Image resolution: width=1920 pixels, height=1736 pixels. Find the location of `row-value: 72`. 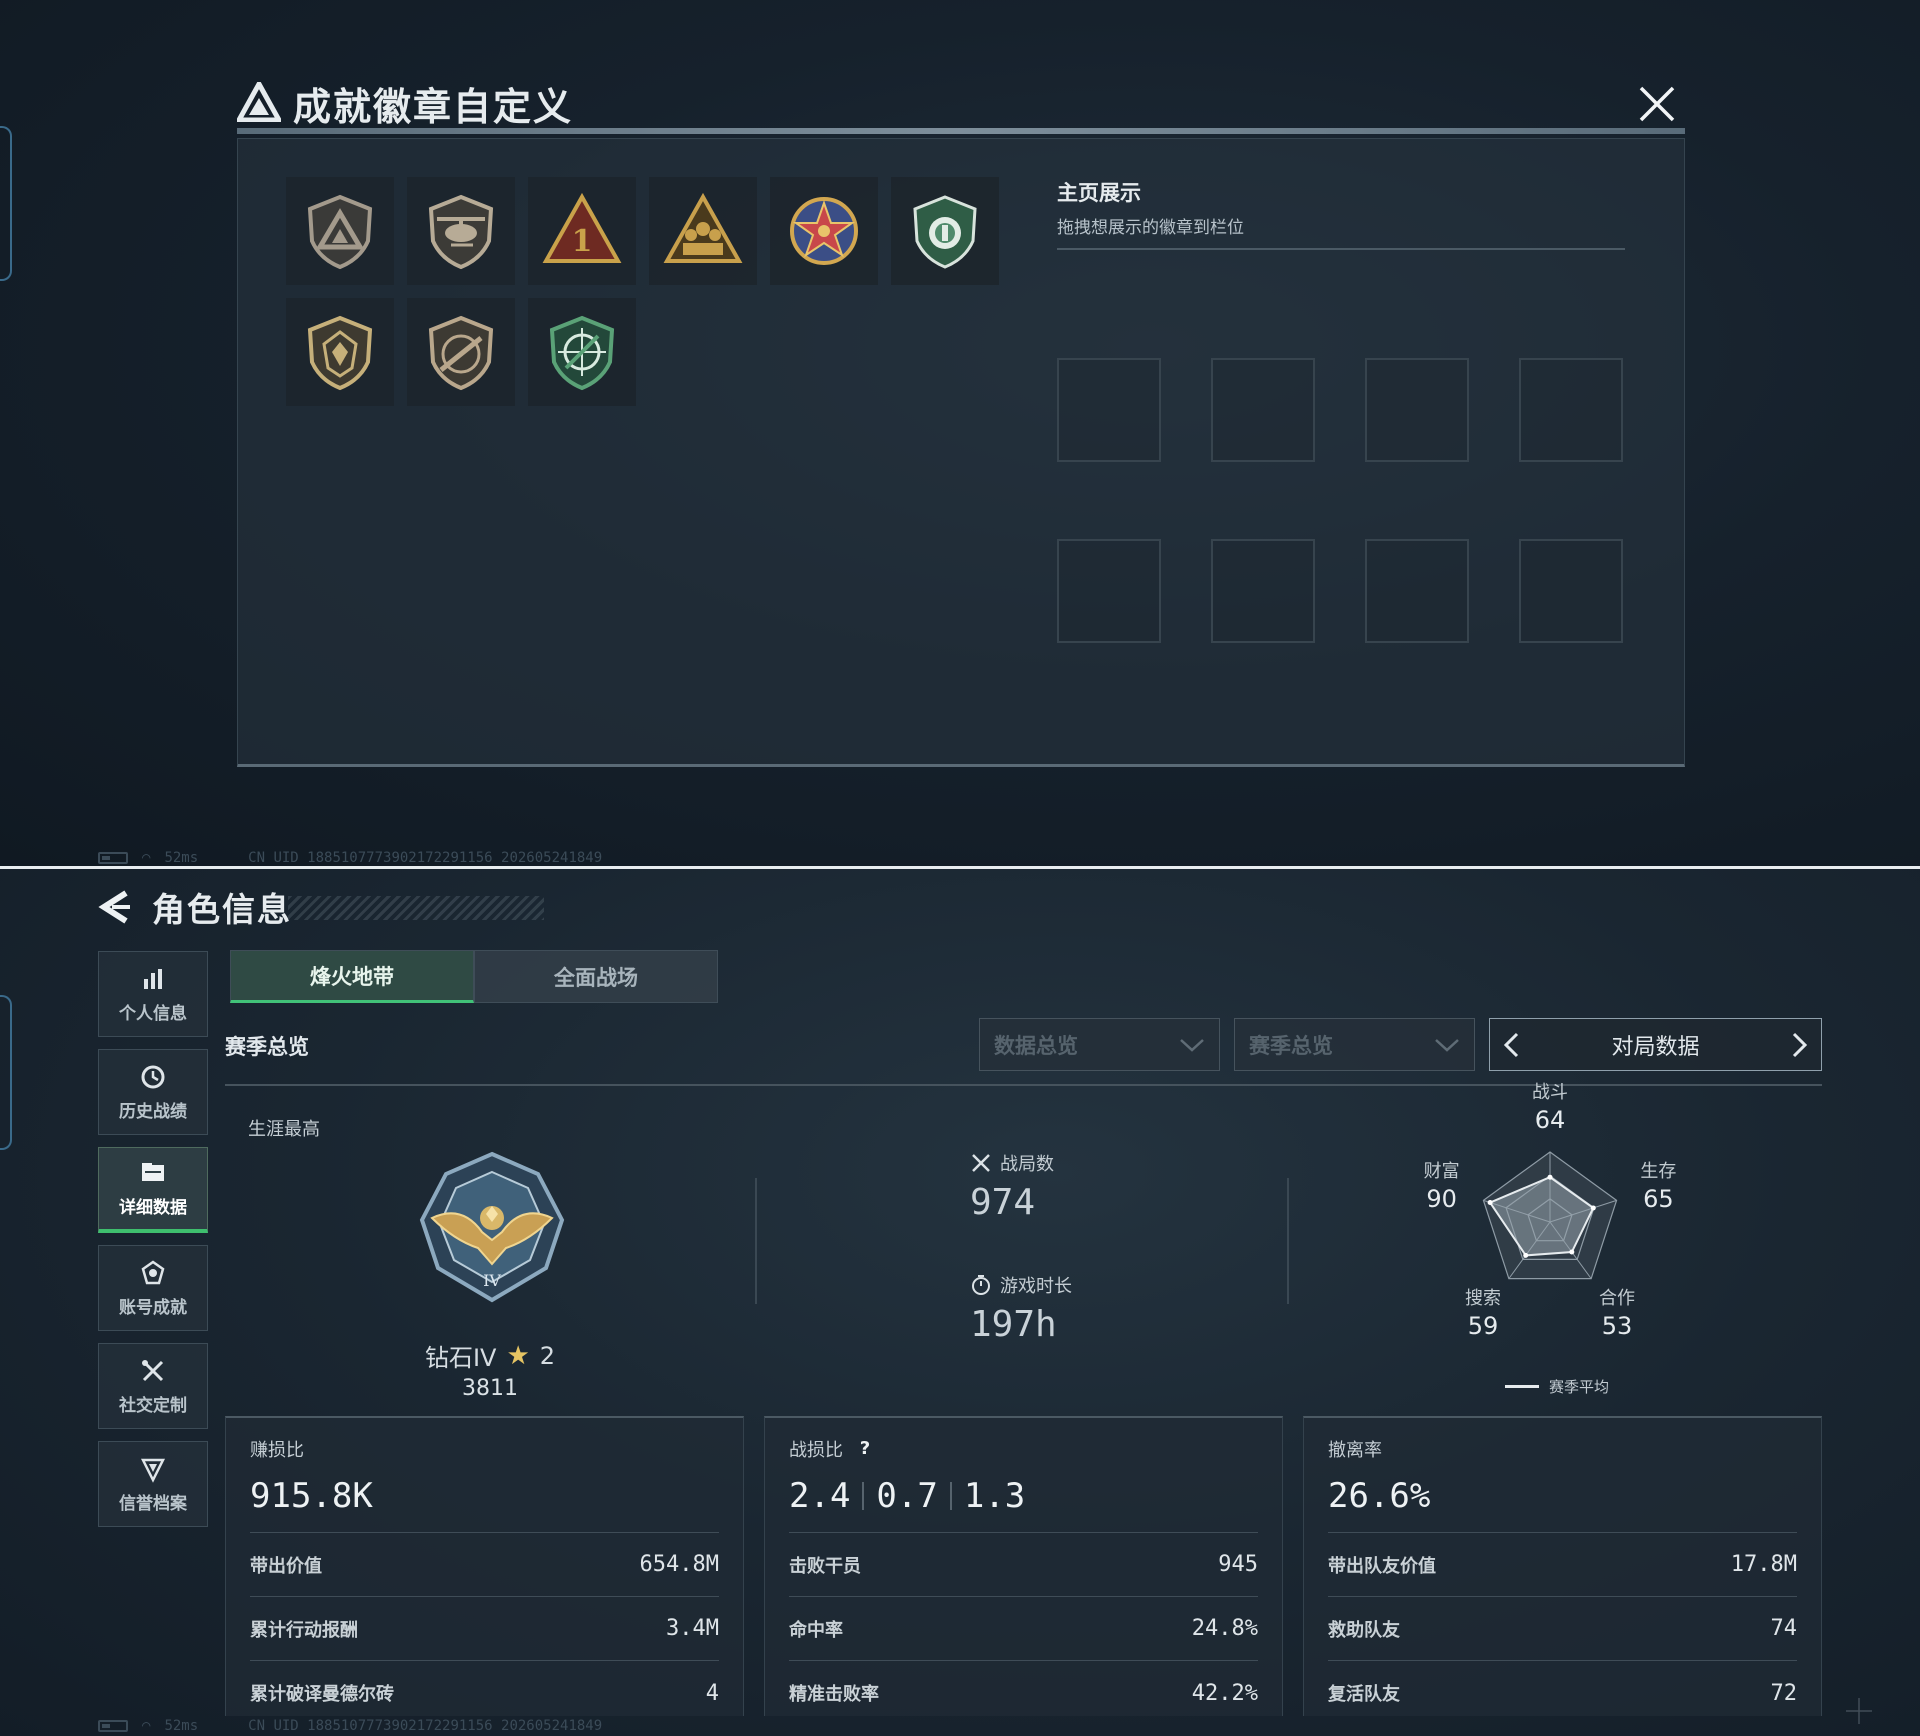

row-value: 72 is located at coordinates (1784, 1693).